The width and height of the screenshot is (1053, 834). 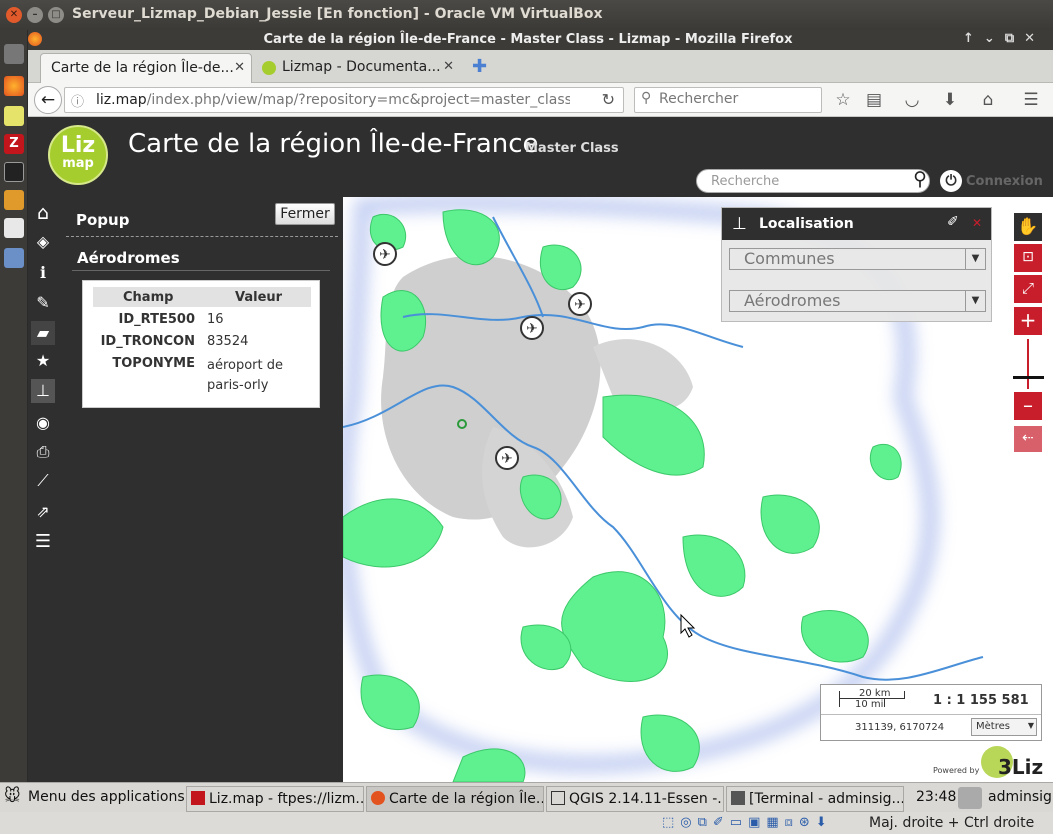 What do you see at coordinates (936, 797) in the screenshot?
I see `clock: 23:48` at bounding box center [936, 797].